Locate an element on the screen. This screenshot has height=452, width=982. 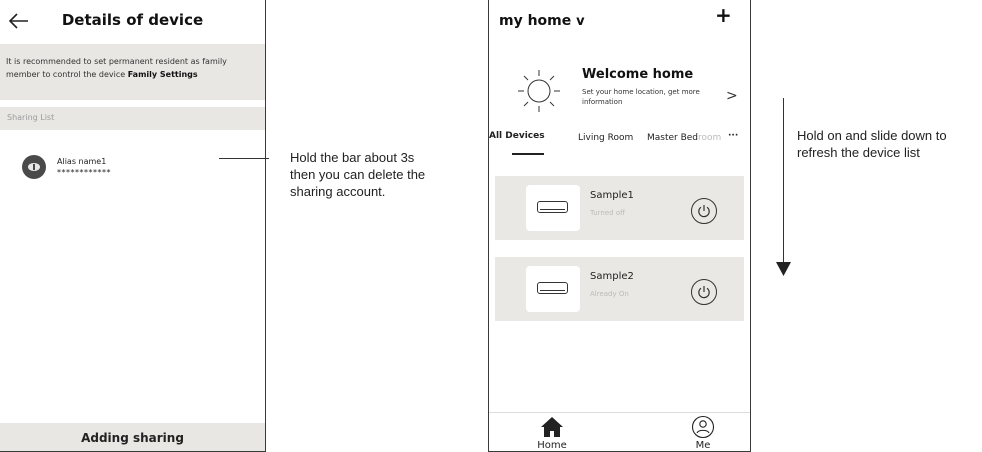
device-card-sample1: Sample1 Turned off is located at coordinates (619, 208).